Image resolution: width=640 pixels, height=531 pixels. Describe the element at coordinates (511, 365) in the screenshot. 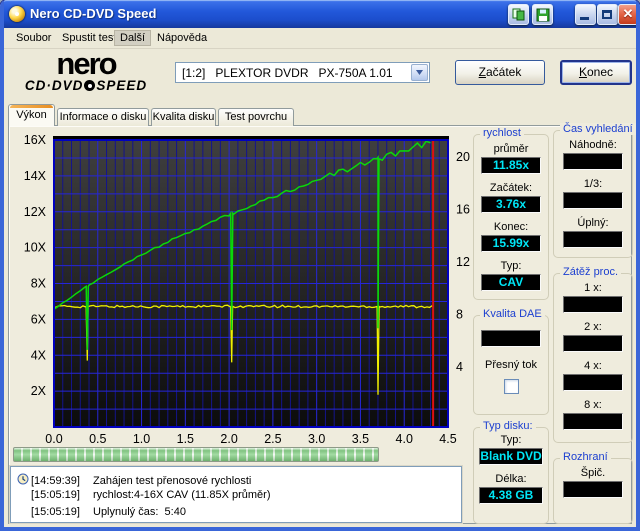

I see `presny-tok-label: Přesný tok` at that location.